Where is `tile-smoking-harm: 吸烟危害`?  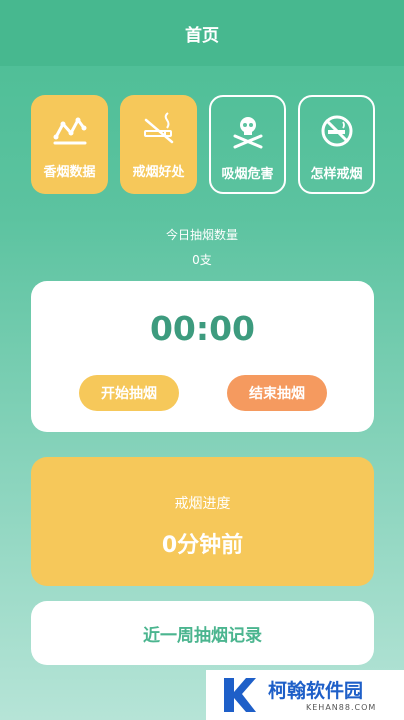 tile-smoking-harm: 吸烟危害 is located at coordinates (247, 144).